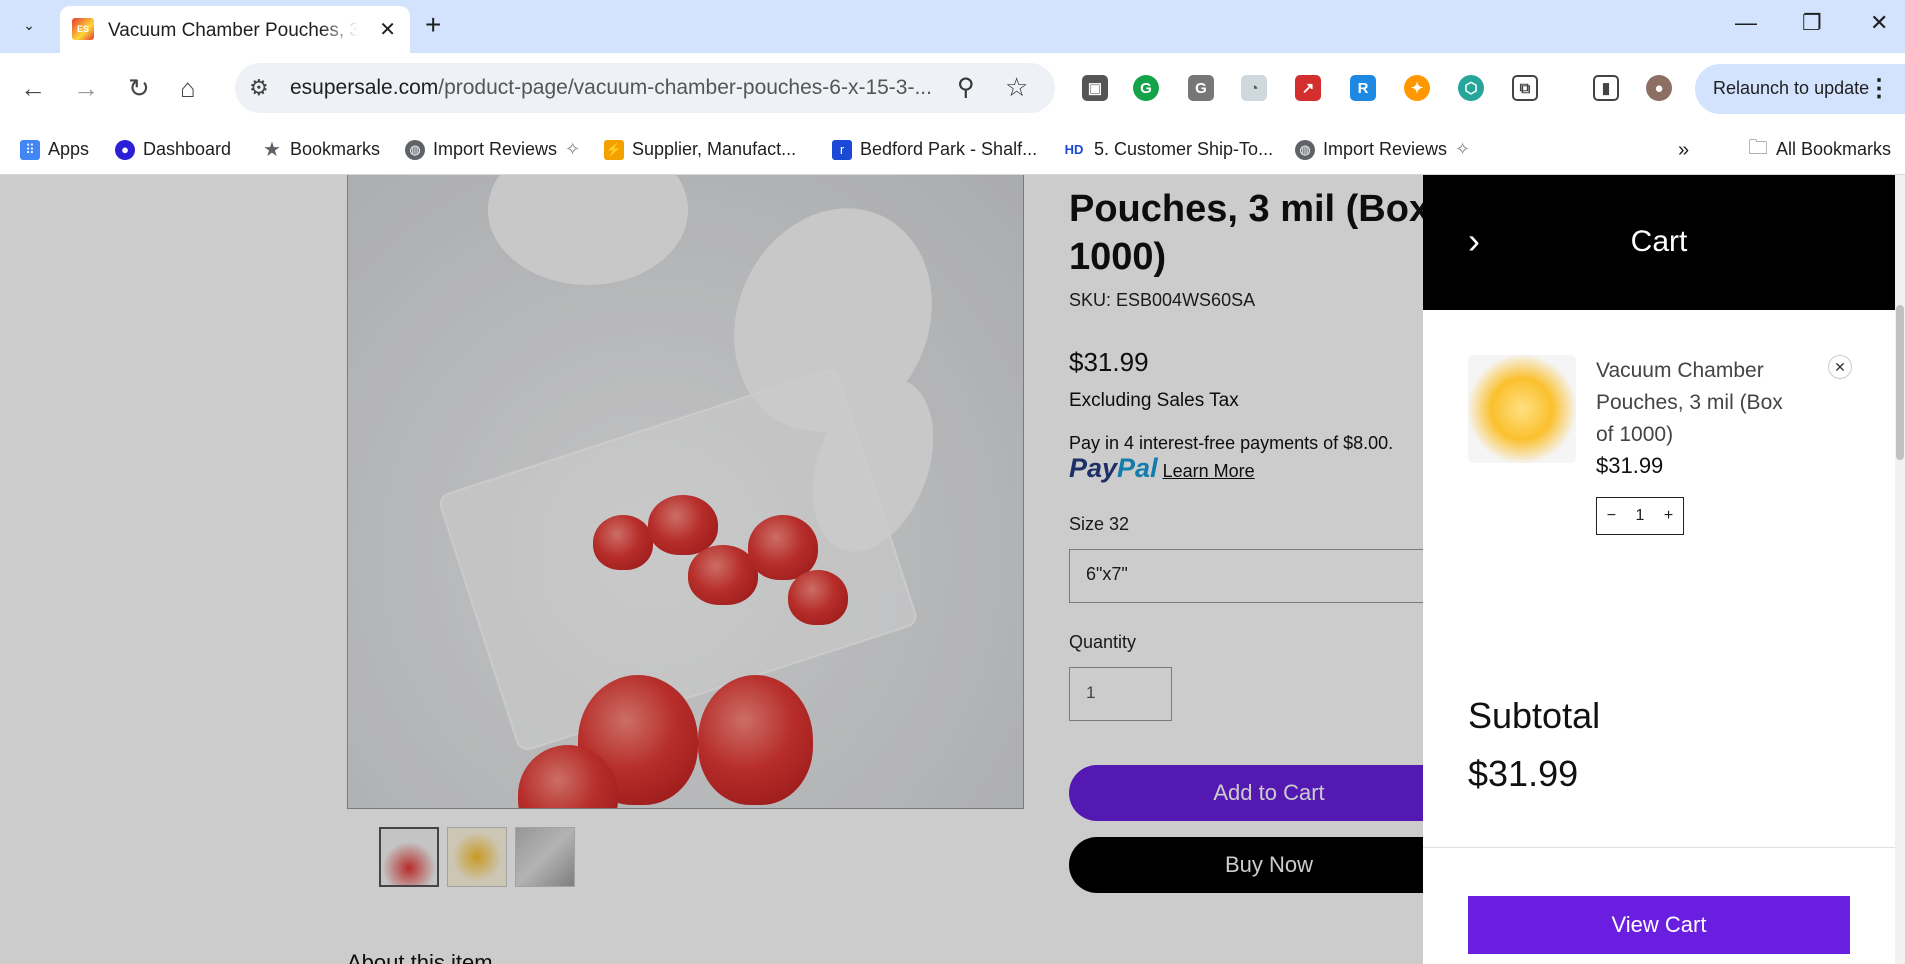 This screenshot has height=964, width=1905. I want to click on subtotal-label: Subtotal, so click(1534, 715).